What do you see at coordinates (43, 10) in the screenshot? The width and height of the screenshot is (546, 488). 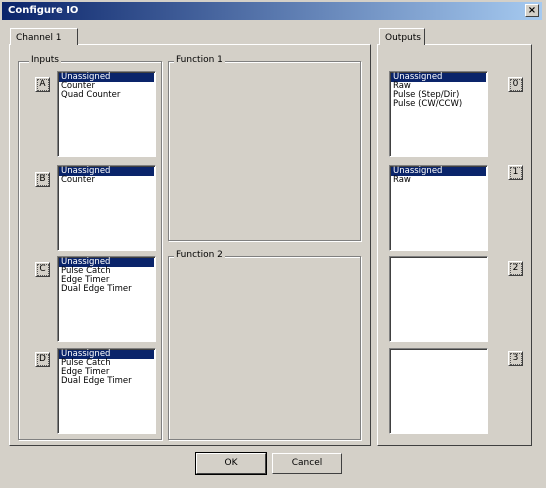 I see `window-title: Configure IO` at bounding box center [43, 10].